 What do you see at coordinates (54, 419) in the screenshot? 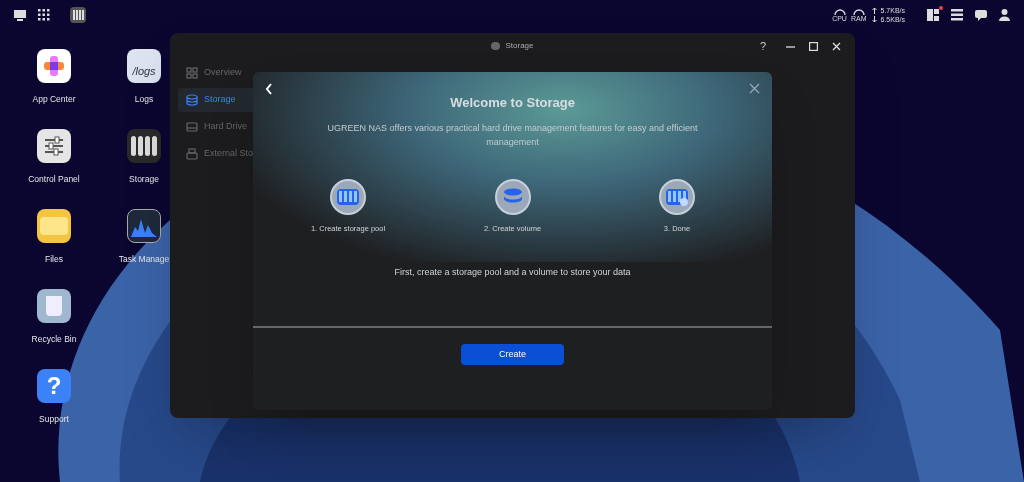
I see `app-label: Support` at bounding box center [54, 419].